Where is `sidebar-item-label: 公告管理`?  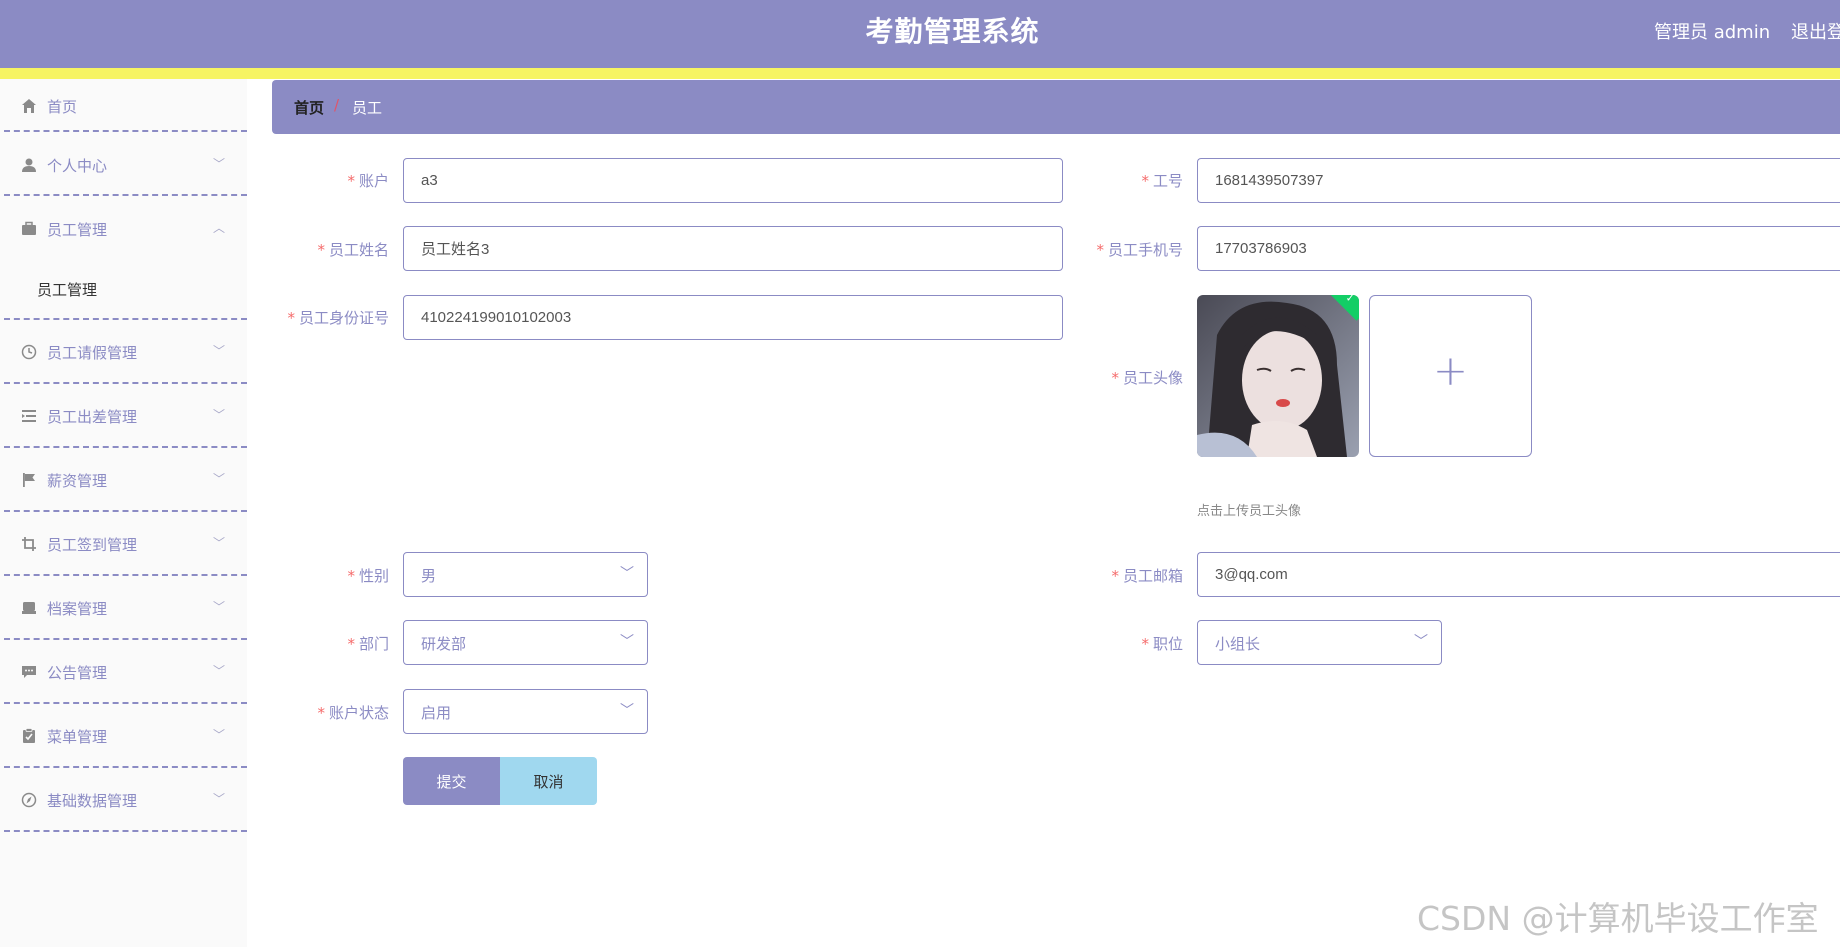
sidebar-item-label: 公告管理 is located at coordinates (77, 673).